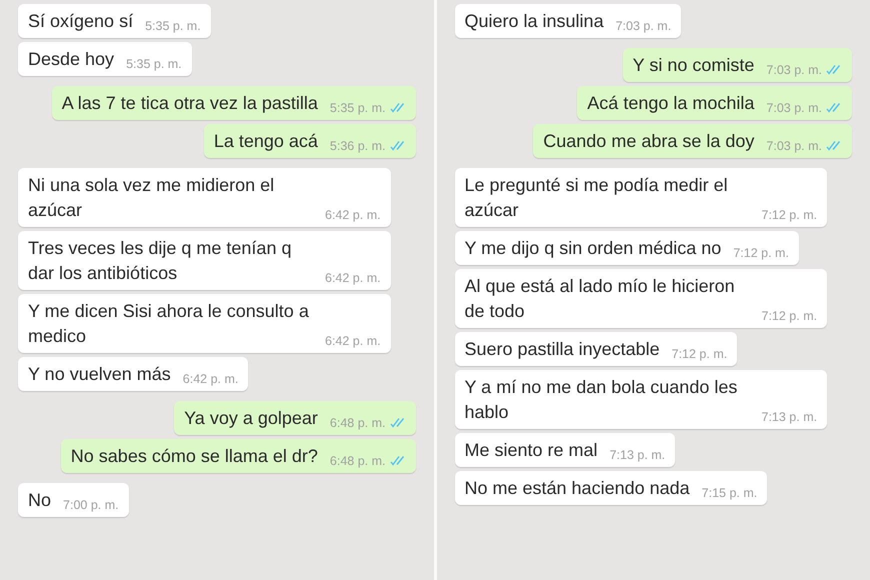 This screenshot has height=580, width=870. Describe the element at coordinates (562, 349) in the screenshot. I see `message-text: Suero pastilla inyectable` at that location.